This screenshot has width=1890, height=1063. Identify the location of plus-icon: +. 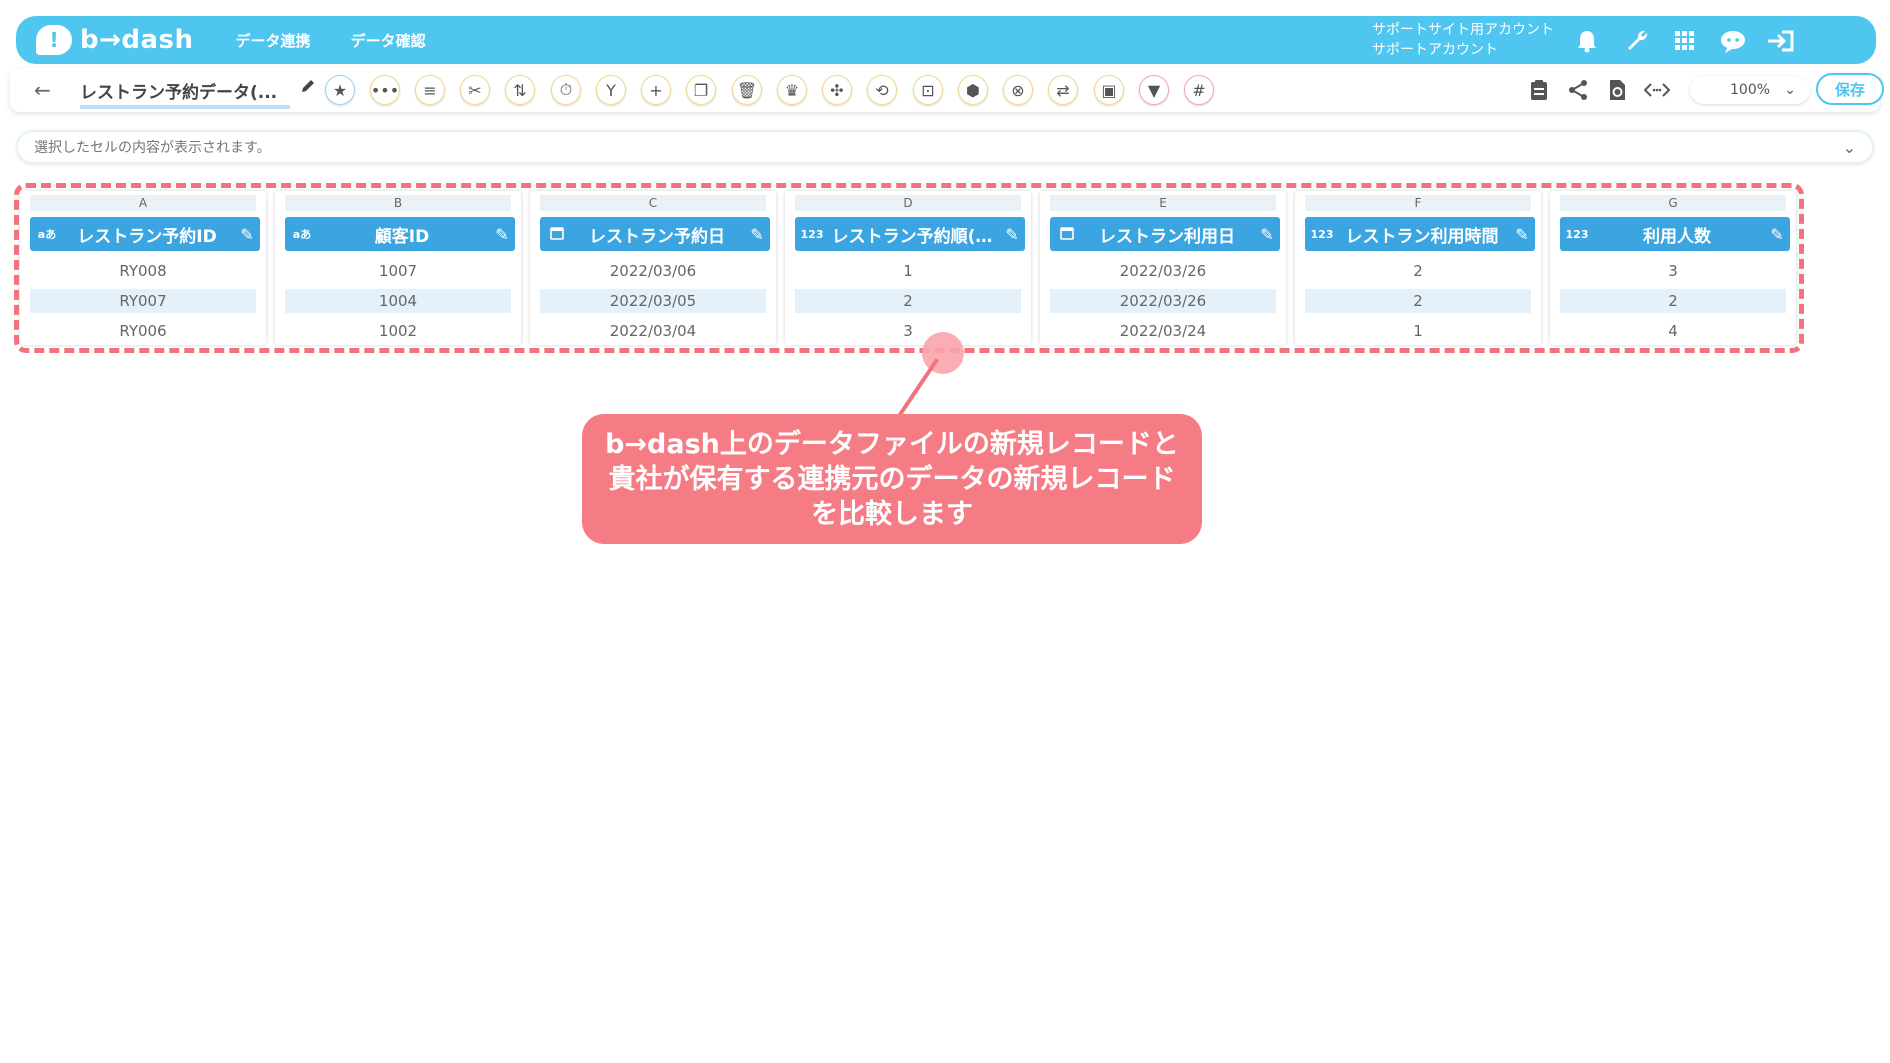
(656, 90).